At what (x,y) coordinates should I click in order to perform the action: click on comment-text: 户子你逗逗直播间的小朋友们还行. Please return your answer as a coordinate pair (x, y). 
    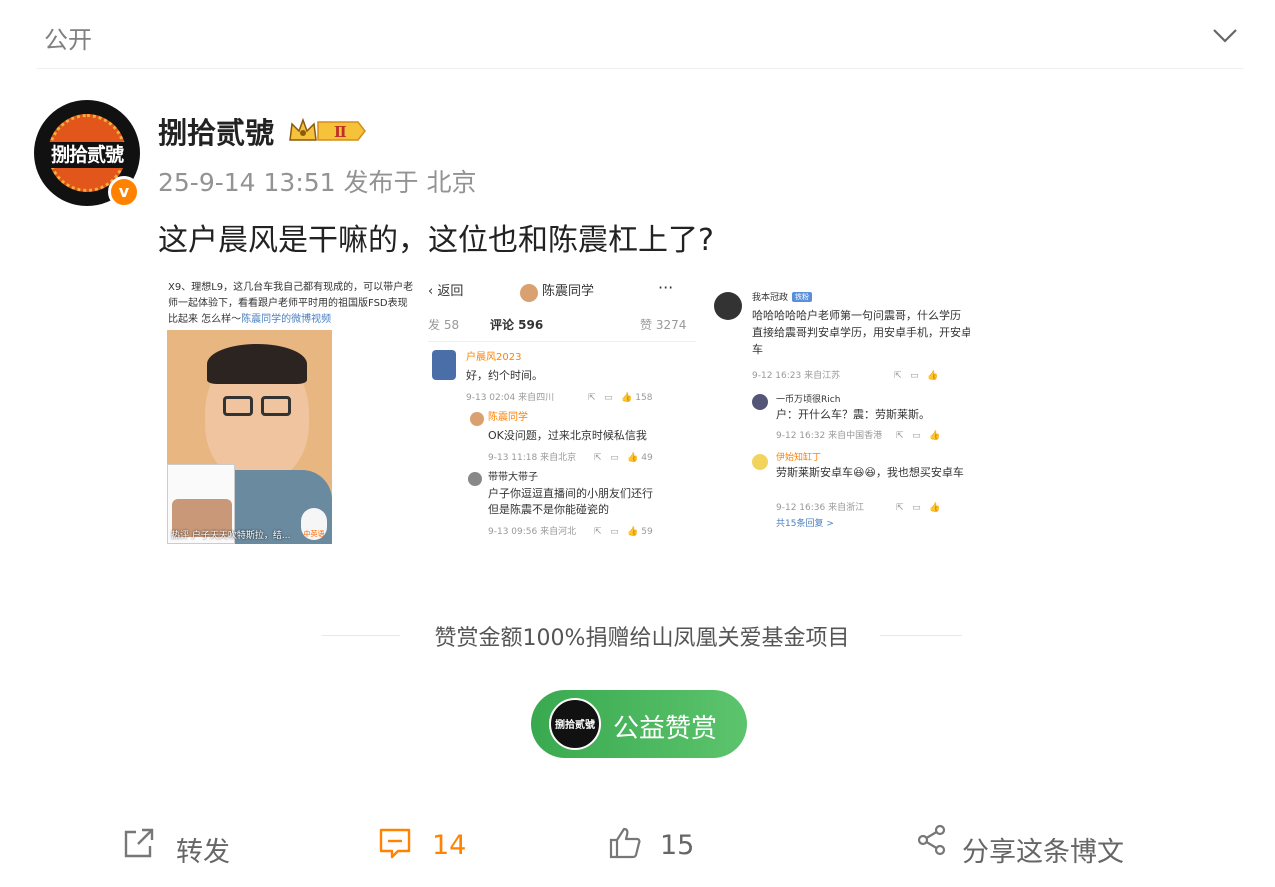
    Looking at the image, I should click on (570, 493).